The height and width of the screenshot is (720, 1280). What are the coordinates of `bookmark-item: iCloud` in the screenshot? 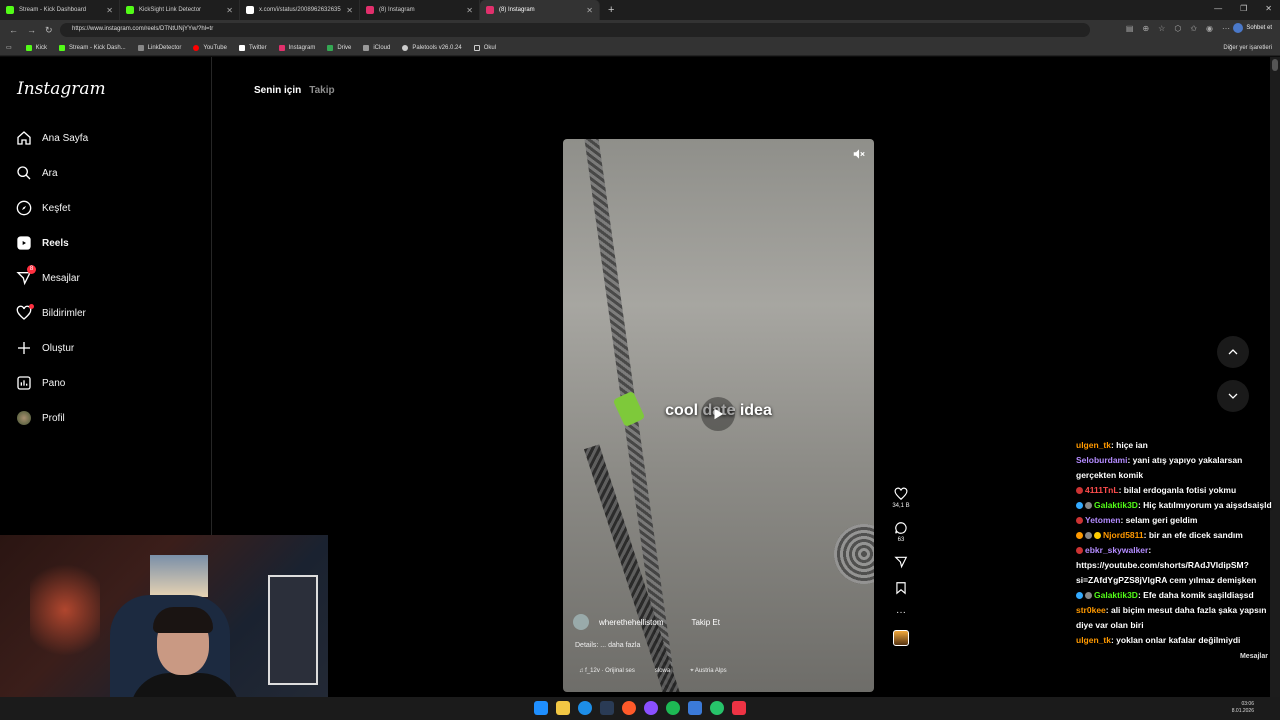 It's located at (376, 47).